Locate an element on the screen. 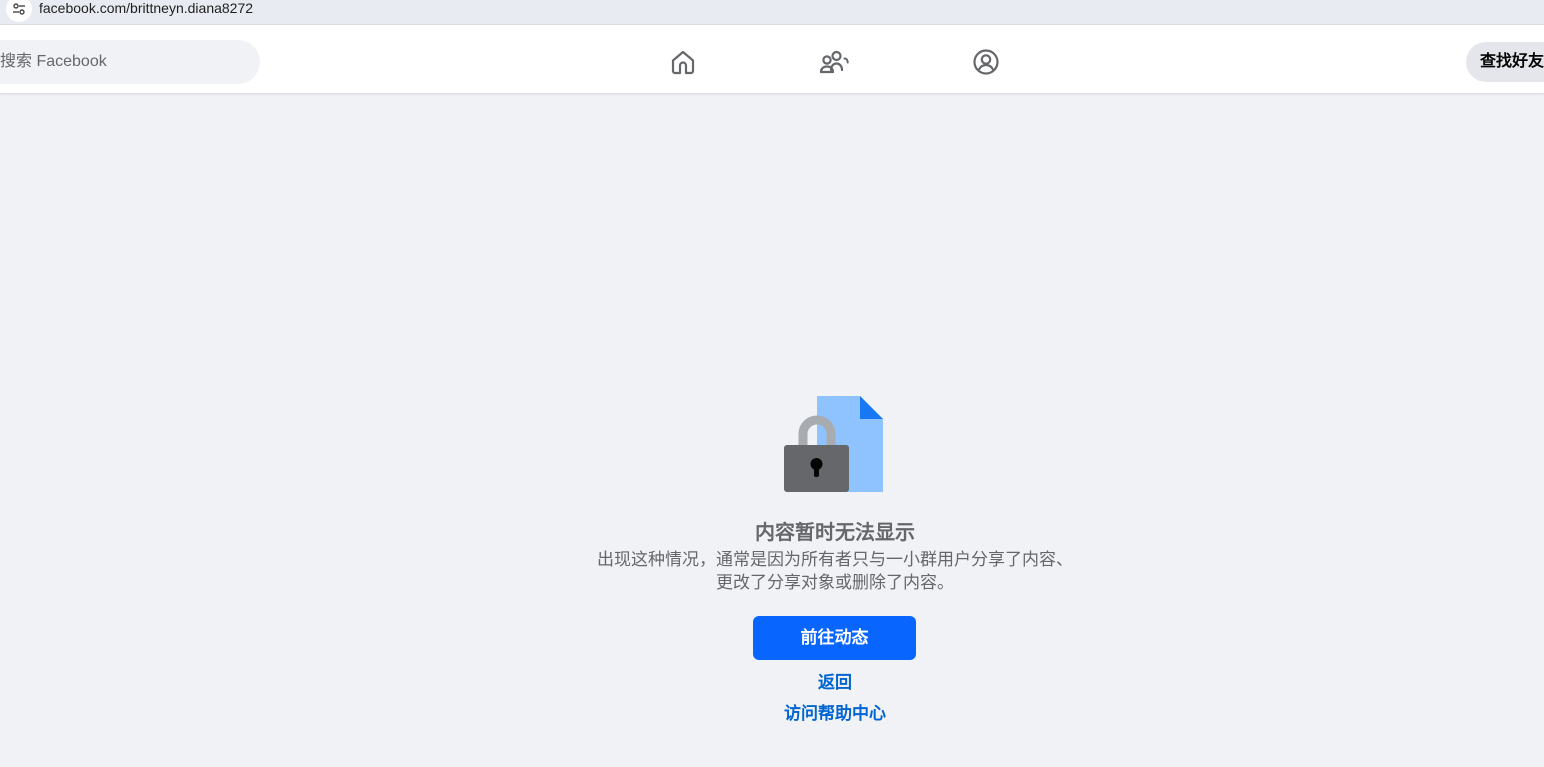  browser-divider is located at coordinates (772, 27).